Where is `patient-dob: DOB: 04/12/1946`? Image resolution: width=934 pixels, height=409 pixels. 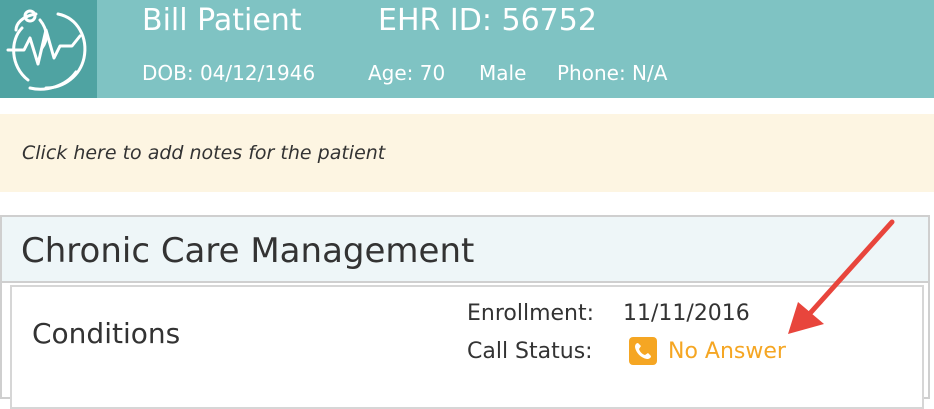
patient-dob: DOB: 04/12/1946 is located at coordinates (229, 73).